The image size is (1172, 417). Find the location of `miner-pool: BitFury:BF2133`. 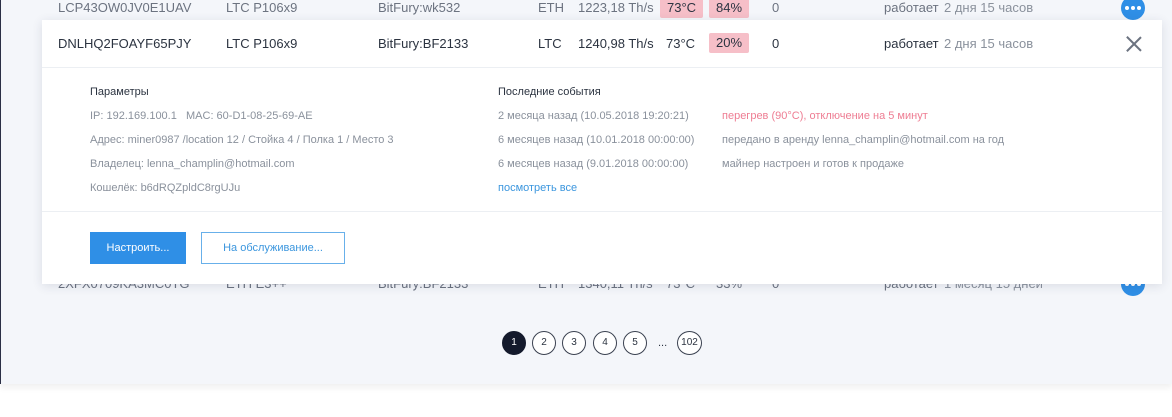

miner-pool: BitFury:BF2133 is located at coordinates (423, 43).